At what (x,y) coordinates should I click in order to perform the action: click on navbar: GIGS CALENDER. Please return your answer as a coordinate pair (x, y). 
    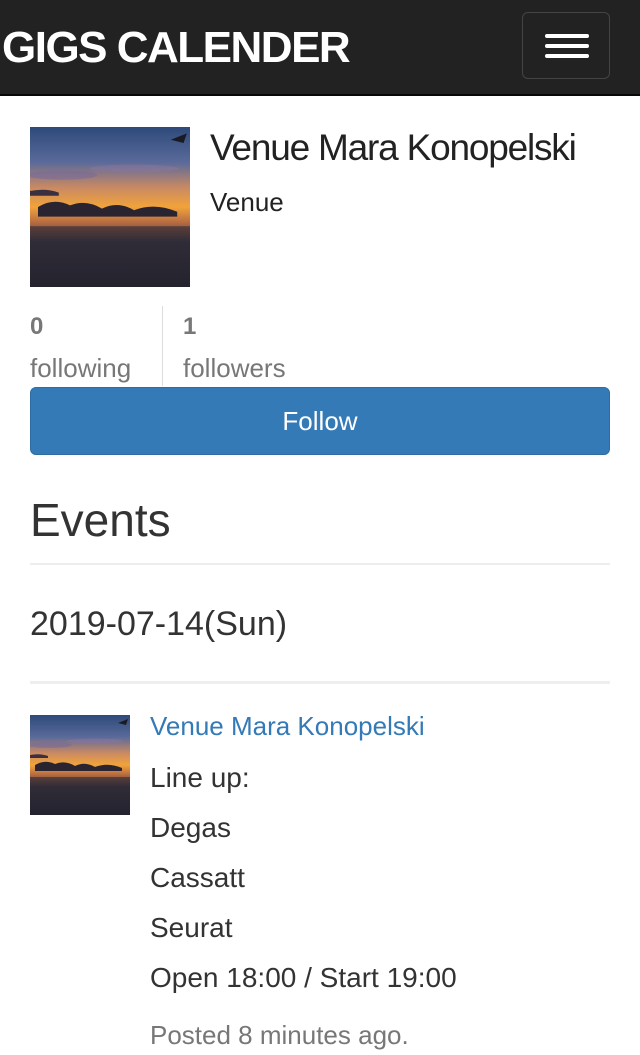
    Looking at the image, I should click on (320, 48).